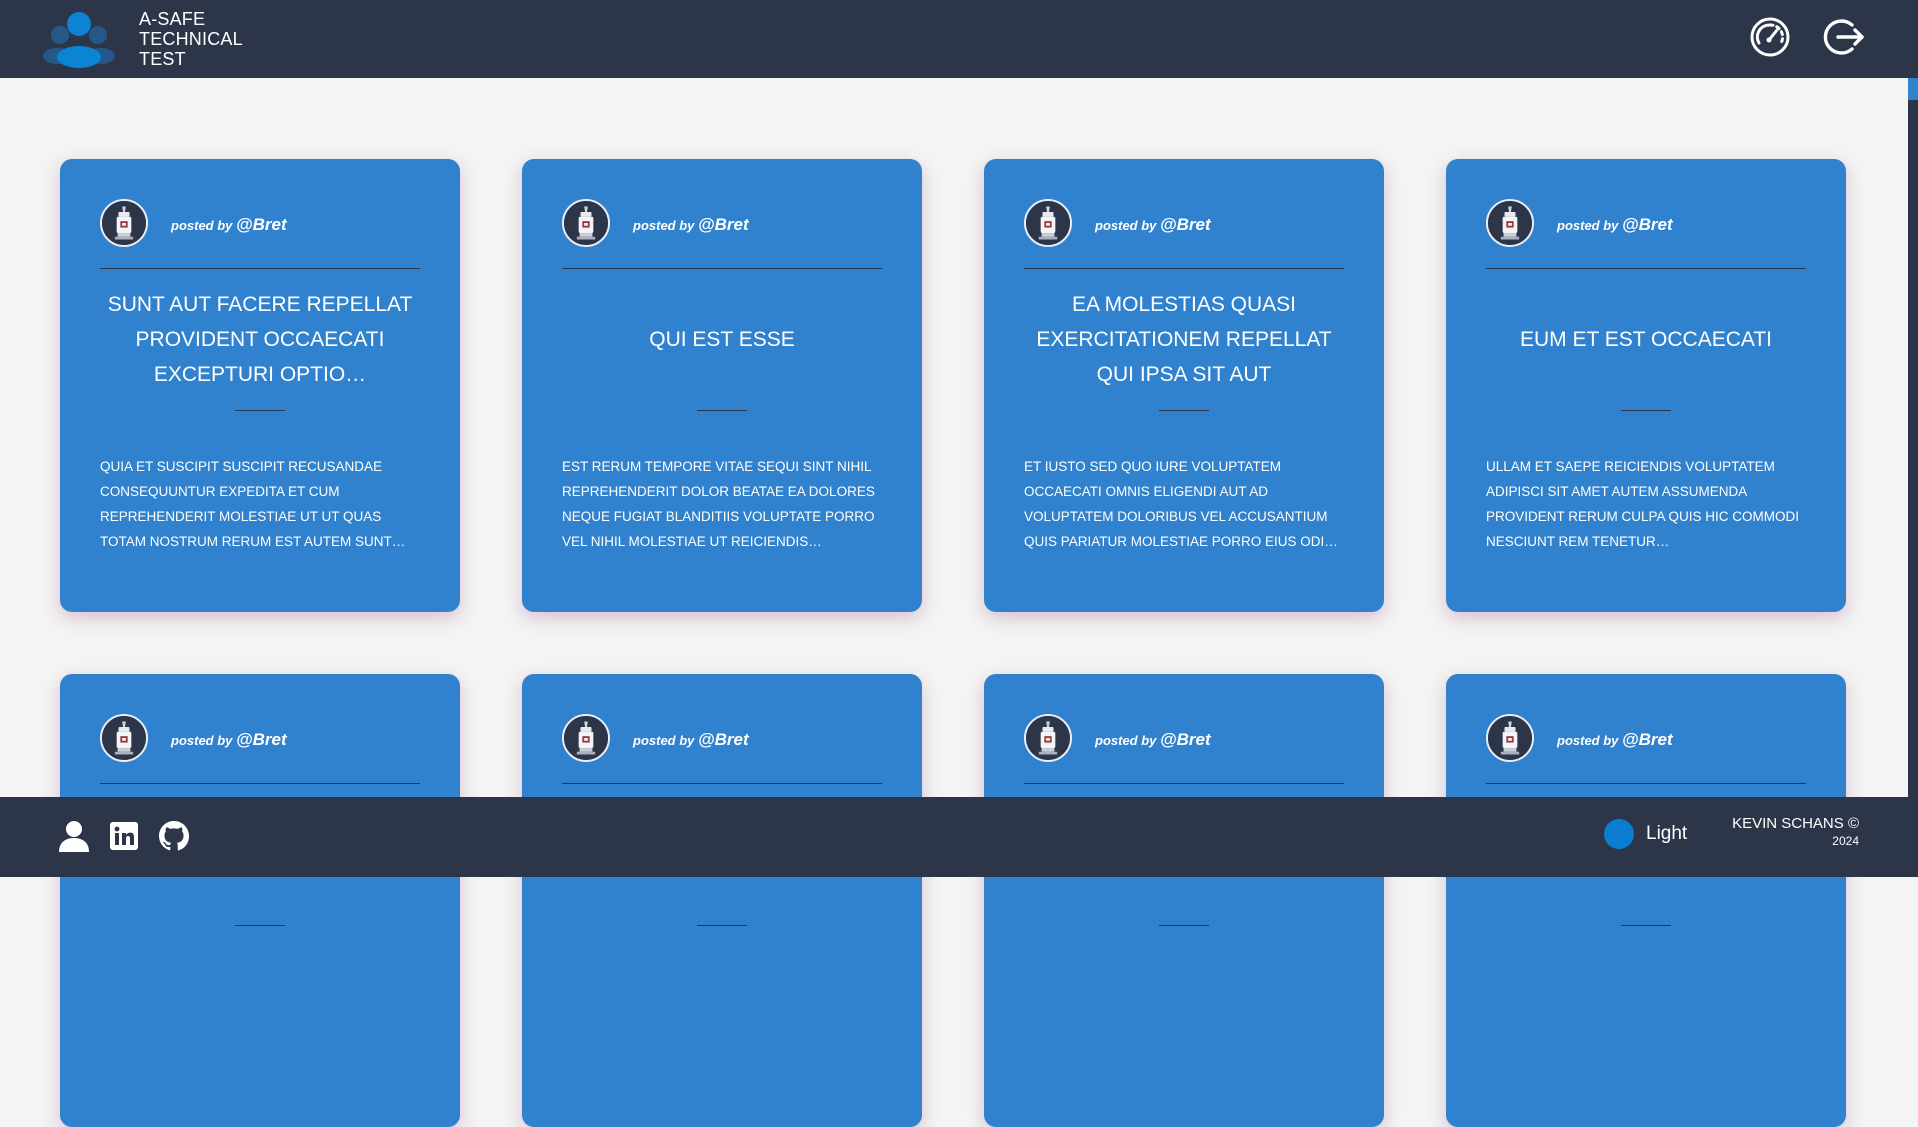 The width and height of the screenshot is (1918, 1127). What do you see at coordinates (1845, 841) in the screenshot?
I see `credit-year: 2024` at bounding box center [1845, 841].